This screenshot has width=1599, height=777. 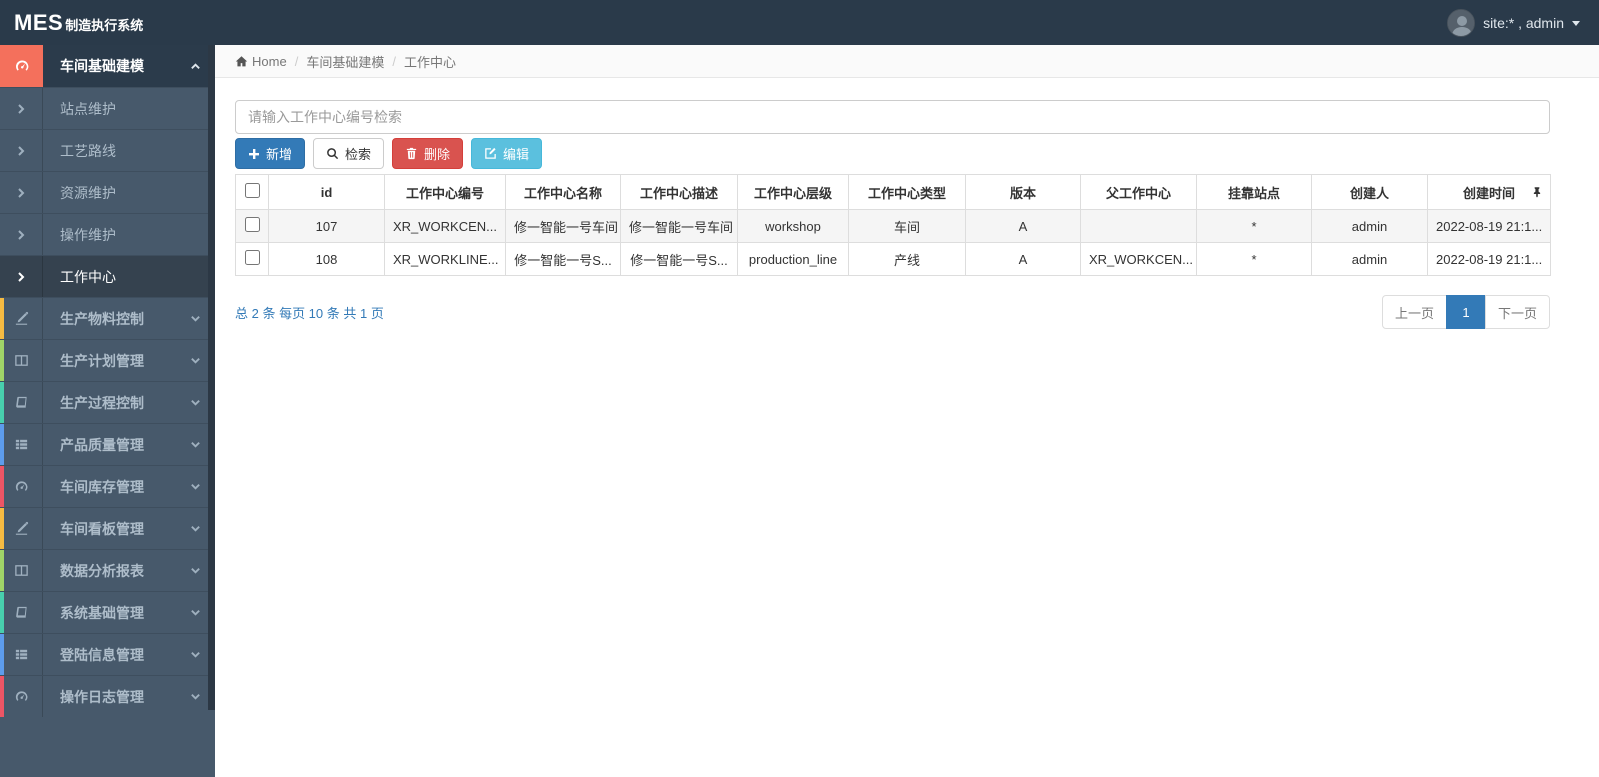 What do you see at coordinates (102, 402) in the screenshot?
I see `sidebar-item-label: 生产过程控制` at bounding box center [102, 402].